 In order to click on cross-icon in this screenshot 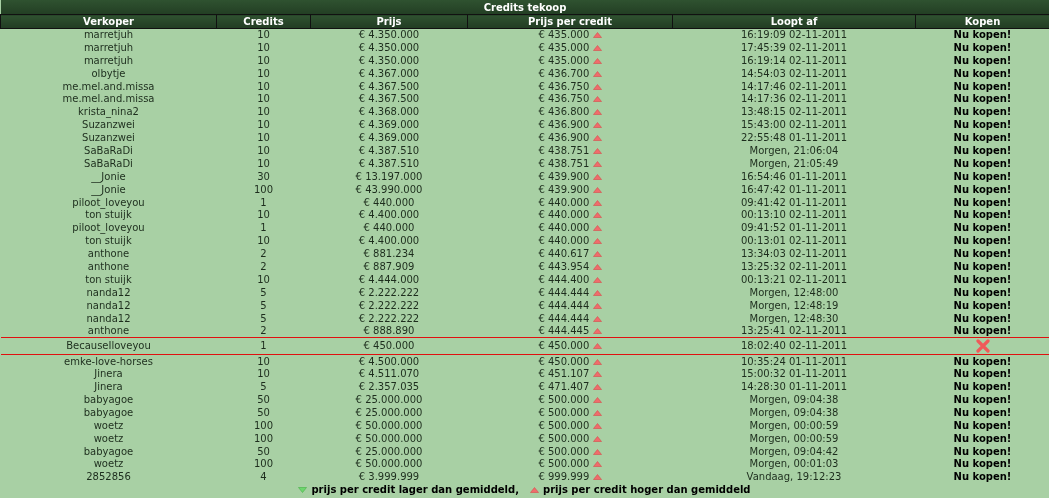, I will do `click(982, 346)`.